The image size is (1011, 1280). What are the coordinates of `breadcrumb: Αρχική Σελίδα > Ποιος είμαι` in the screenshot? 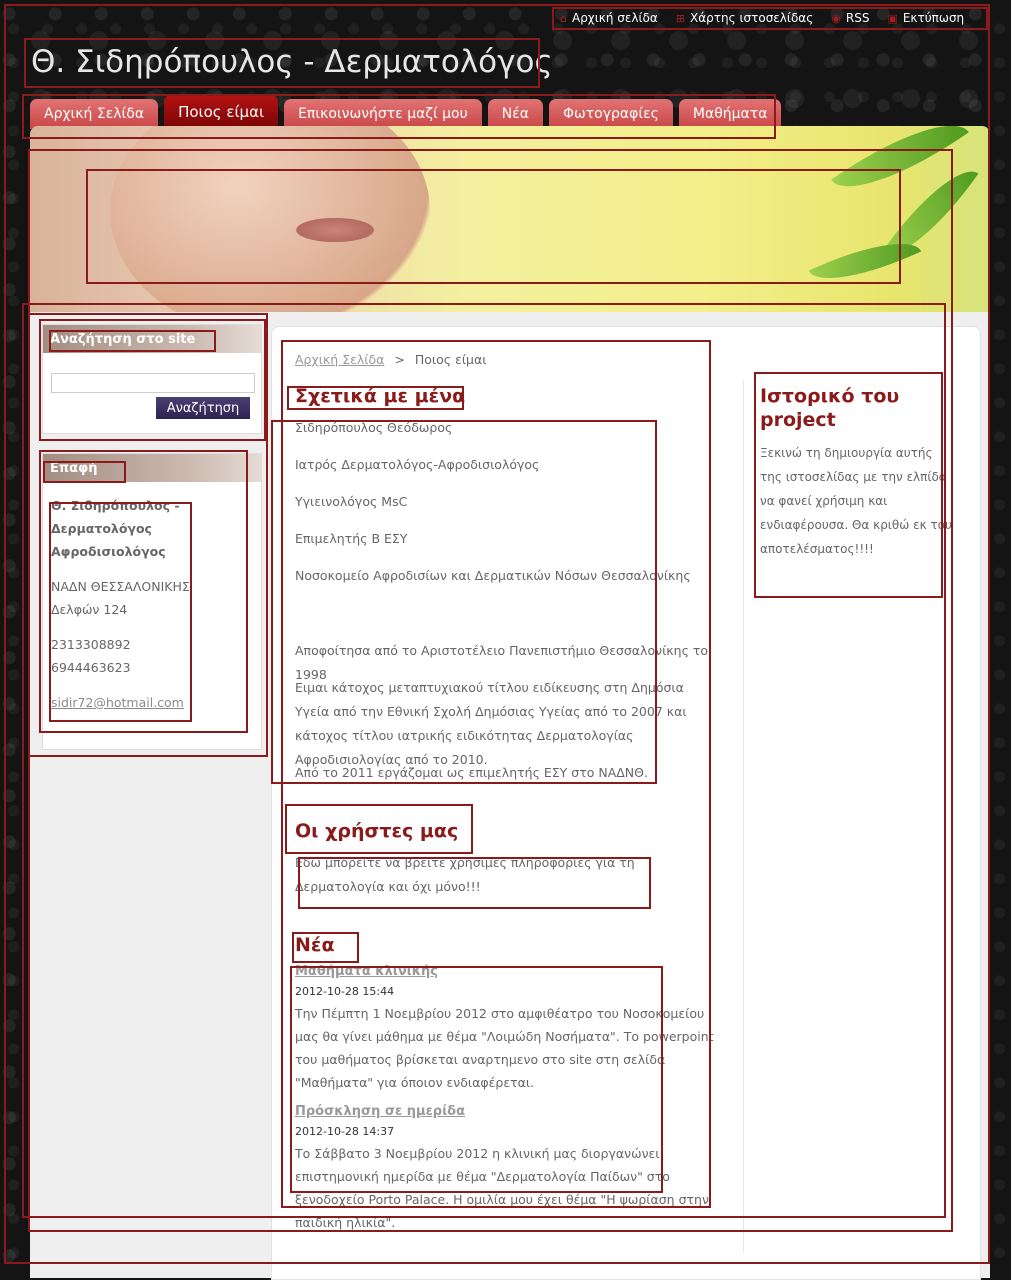 It's located at (390, 359).